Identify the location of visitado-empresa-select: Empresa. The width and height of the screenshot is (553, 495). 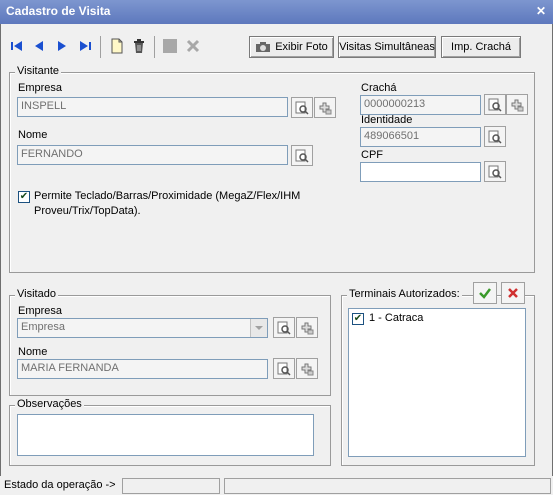
(142, 328).